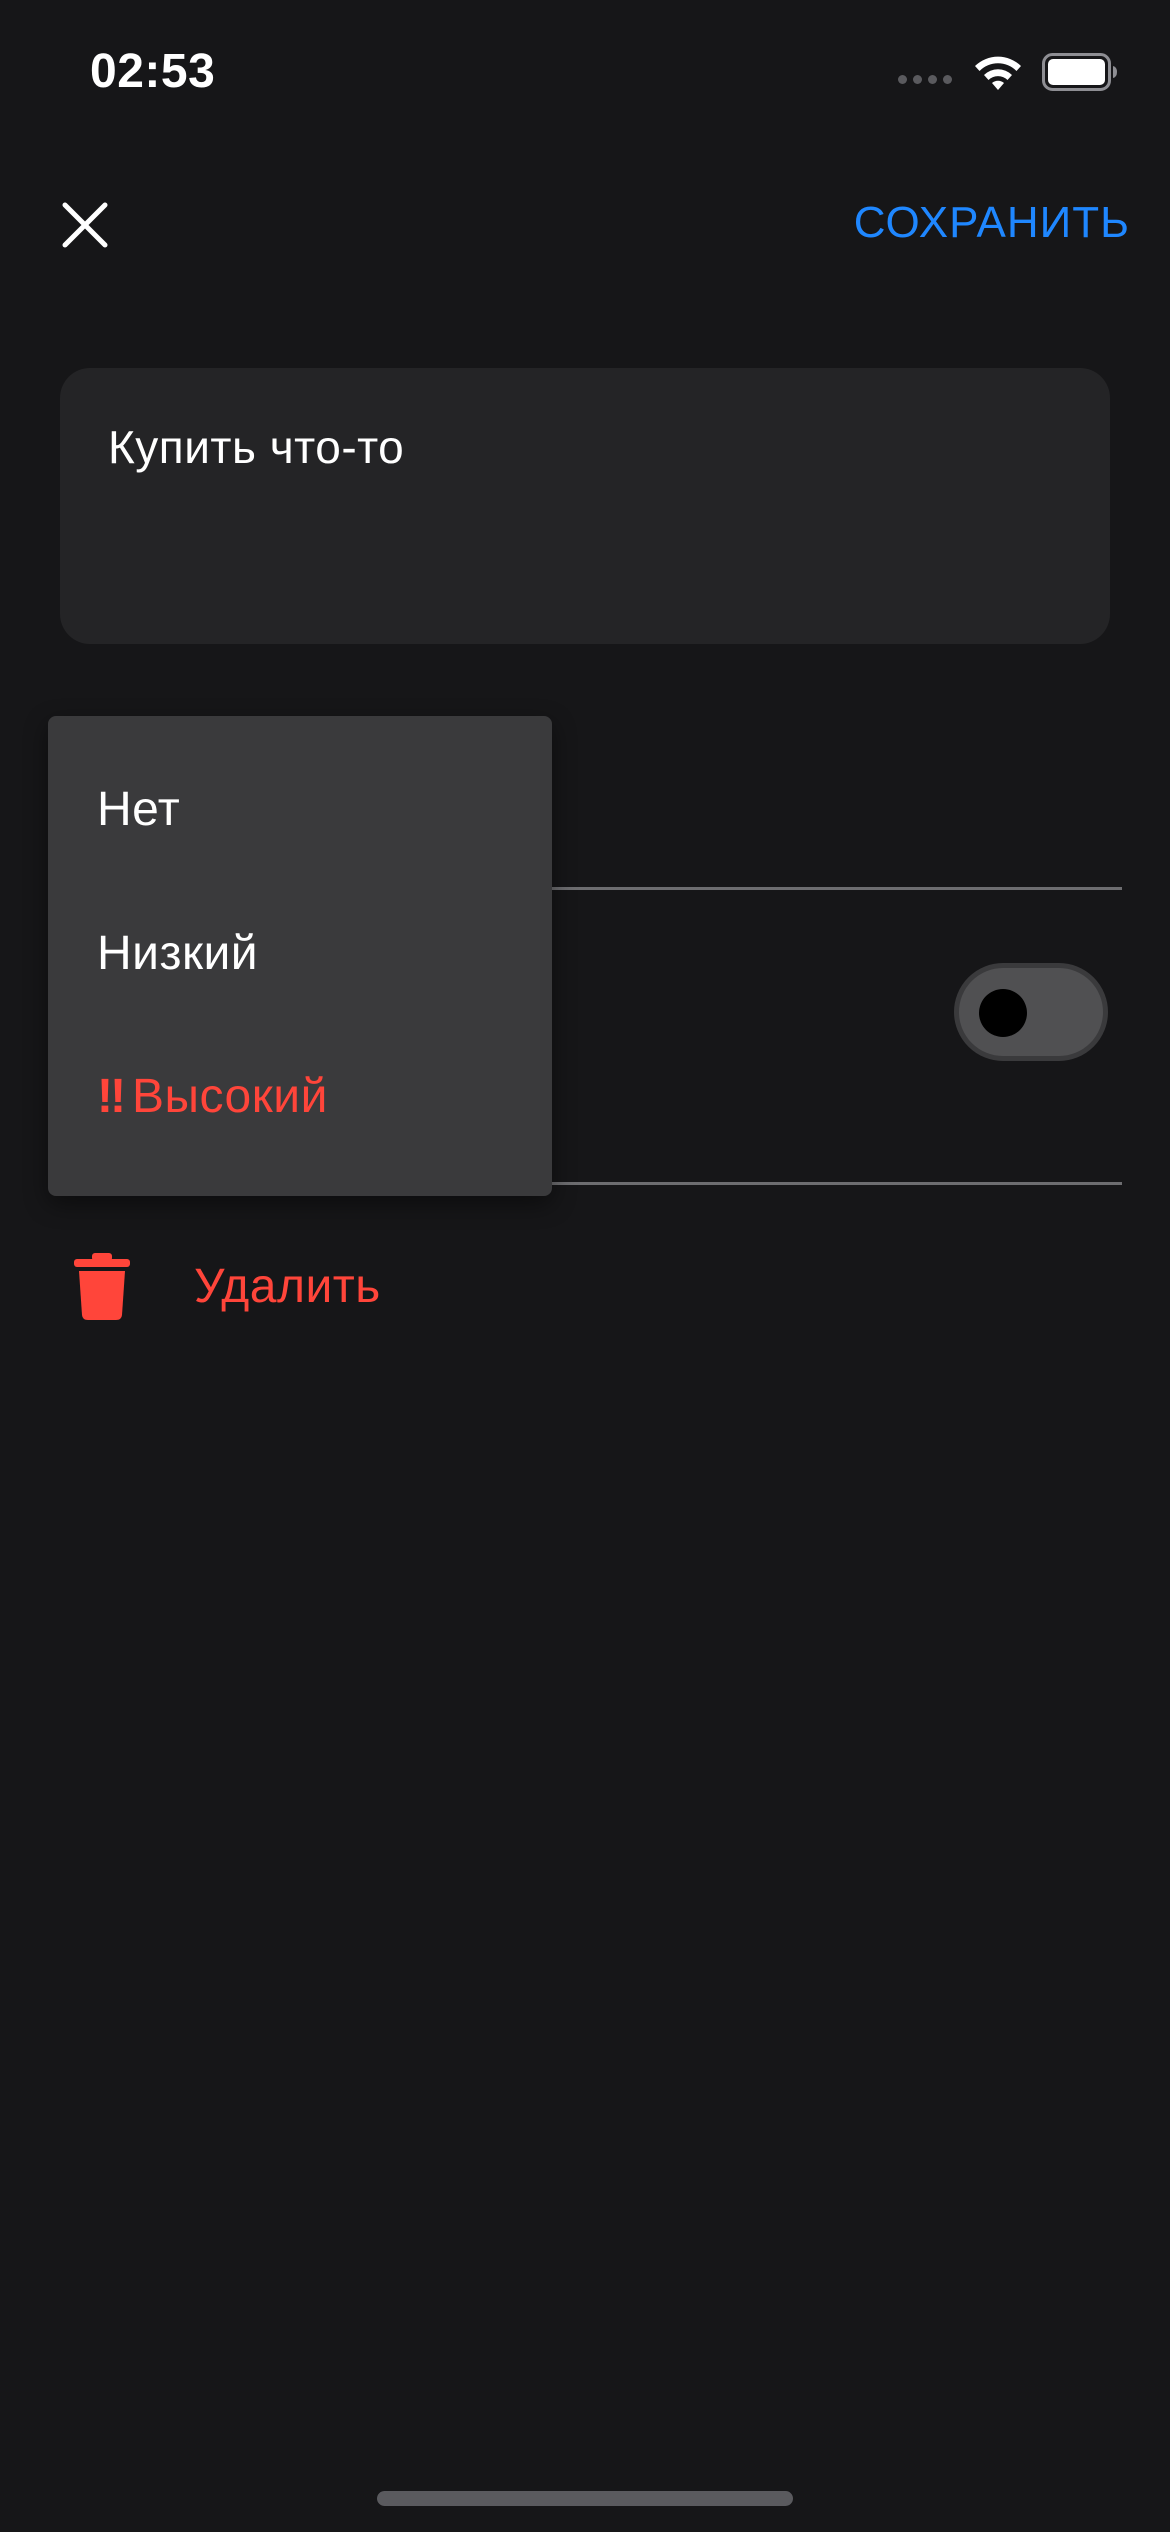 This screenshot has height=2532, width=1170. I want to click on priority-option-low: Низкий, so click(177, 953).